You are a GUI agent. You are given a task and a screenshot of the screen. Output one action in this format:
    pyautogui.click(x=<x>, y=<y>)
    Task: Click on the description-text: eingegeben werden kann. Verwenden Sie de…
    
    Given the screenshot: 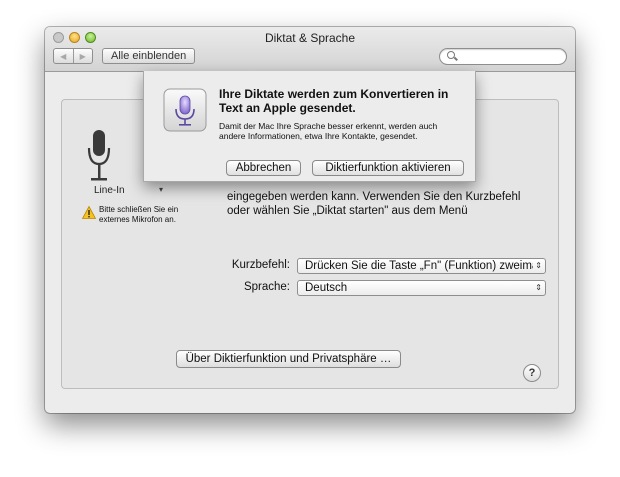 What is the action you would take?
    pyautogui.click(x=374, y=204)
    